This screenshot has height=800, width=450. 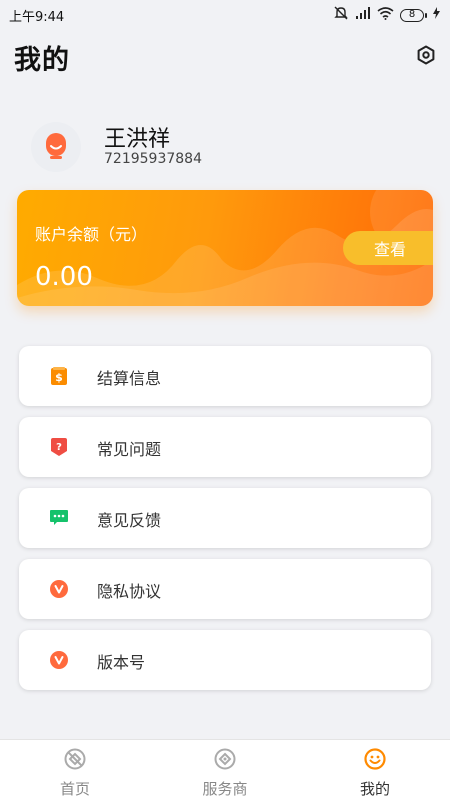 I want to click on balance-value: 0.00, so click(x=64, y=277).